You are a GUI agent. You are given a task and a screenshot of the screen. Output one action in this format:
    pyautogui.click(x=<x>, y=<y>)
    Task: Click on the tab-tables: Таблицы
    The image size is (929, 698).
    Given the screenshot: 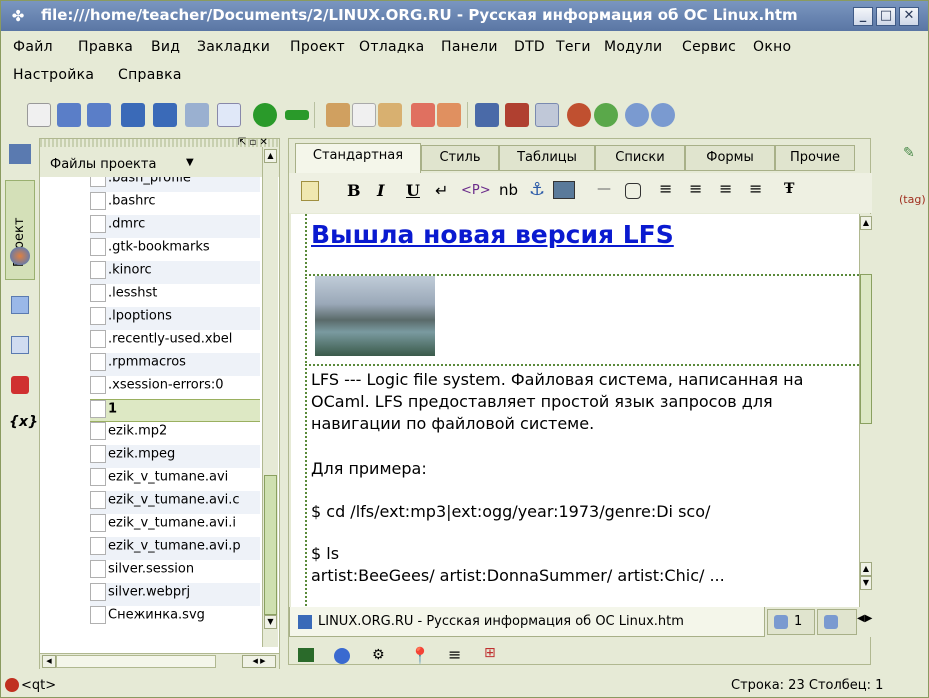 What is the action you would take?
    pyautogui.click(x=547, y=158)
    